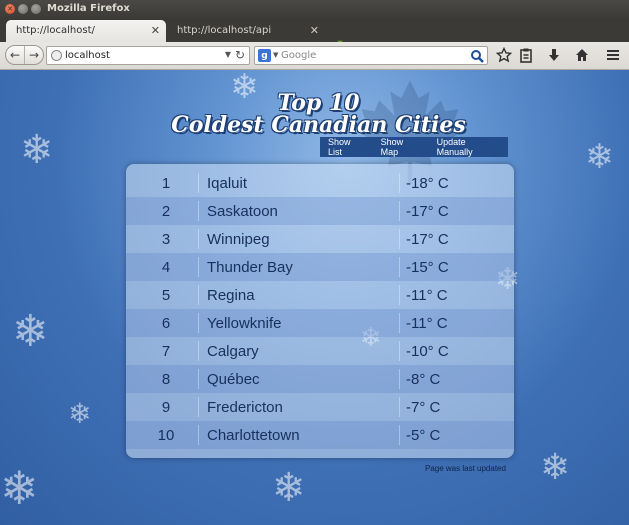 This screenshot has height=525, width=629. What do you see at coordinates (148, 55) in the screenshot?
I see `url-bar: localhost ▼ ↻` at bounding box center [148, 55].